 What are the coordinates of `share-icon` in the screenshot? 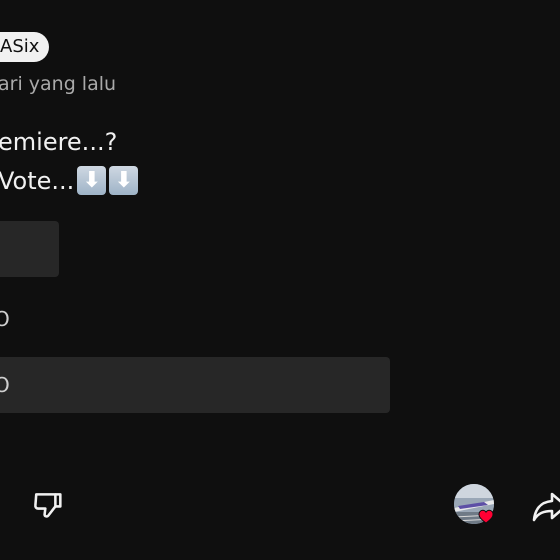 It's located at (546, 507).